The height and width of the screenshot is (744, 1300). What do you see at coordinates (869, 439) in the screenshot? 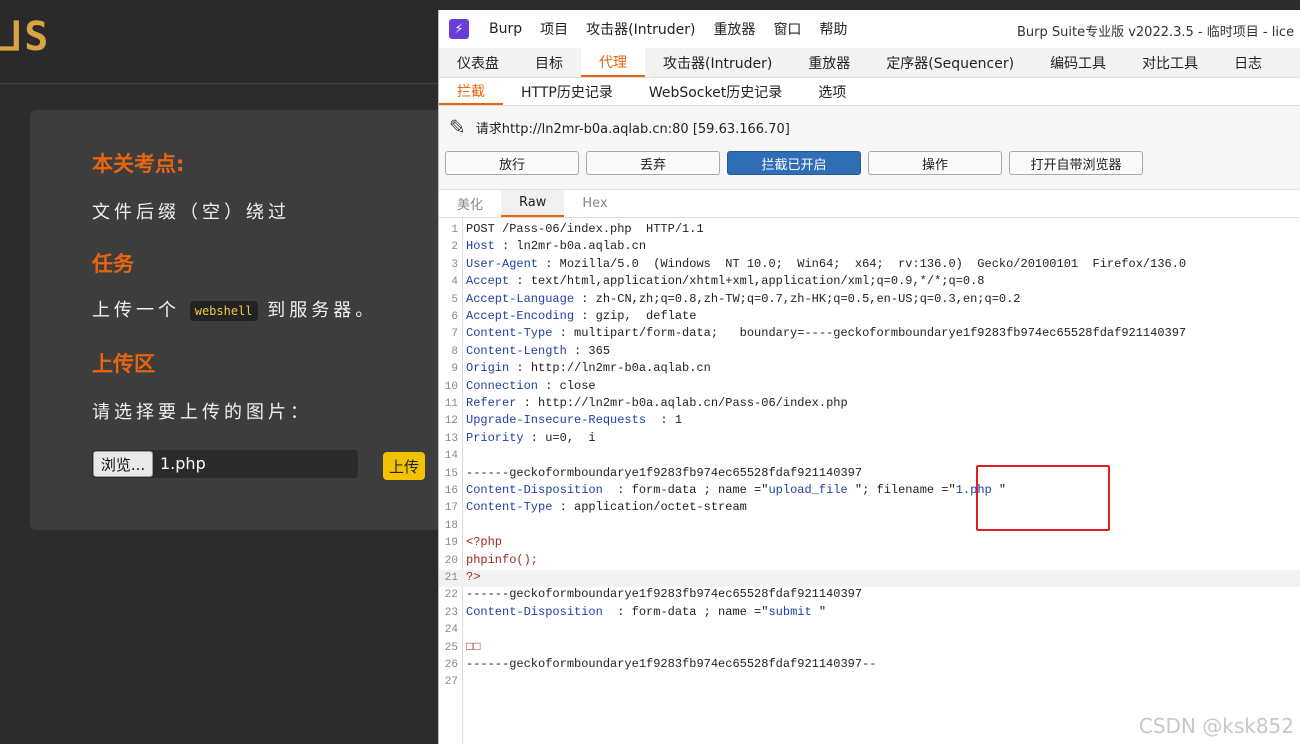
I see `request-line: 13 Priority : u=0, i` at bounding box center [869, 439].